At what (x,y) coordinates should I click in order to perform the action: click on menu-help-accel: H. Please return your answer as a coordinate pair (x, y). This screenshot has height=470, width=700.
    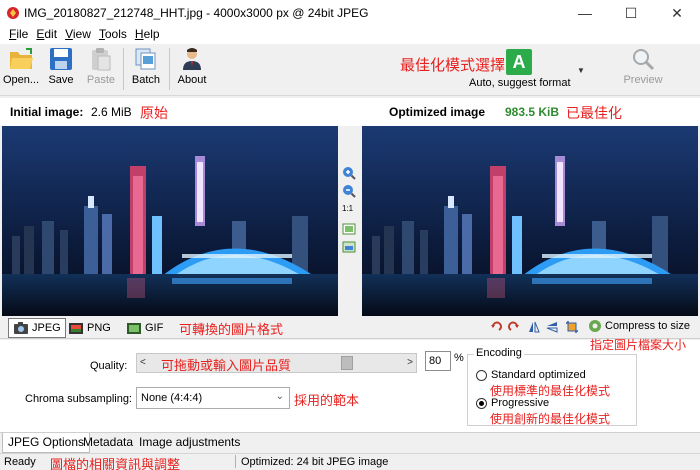
    Looking at the image, I should click on (139, 34).